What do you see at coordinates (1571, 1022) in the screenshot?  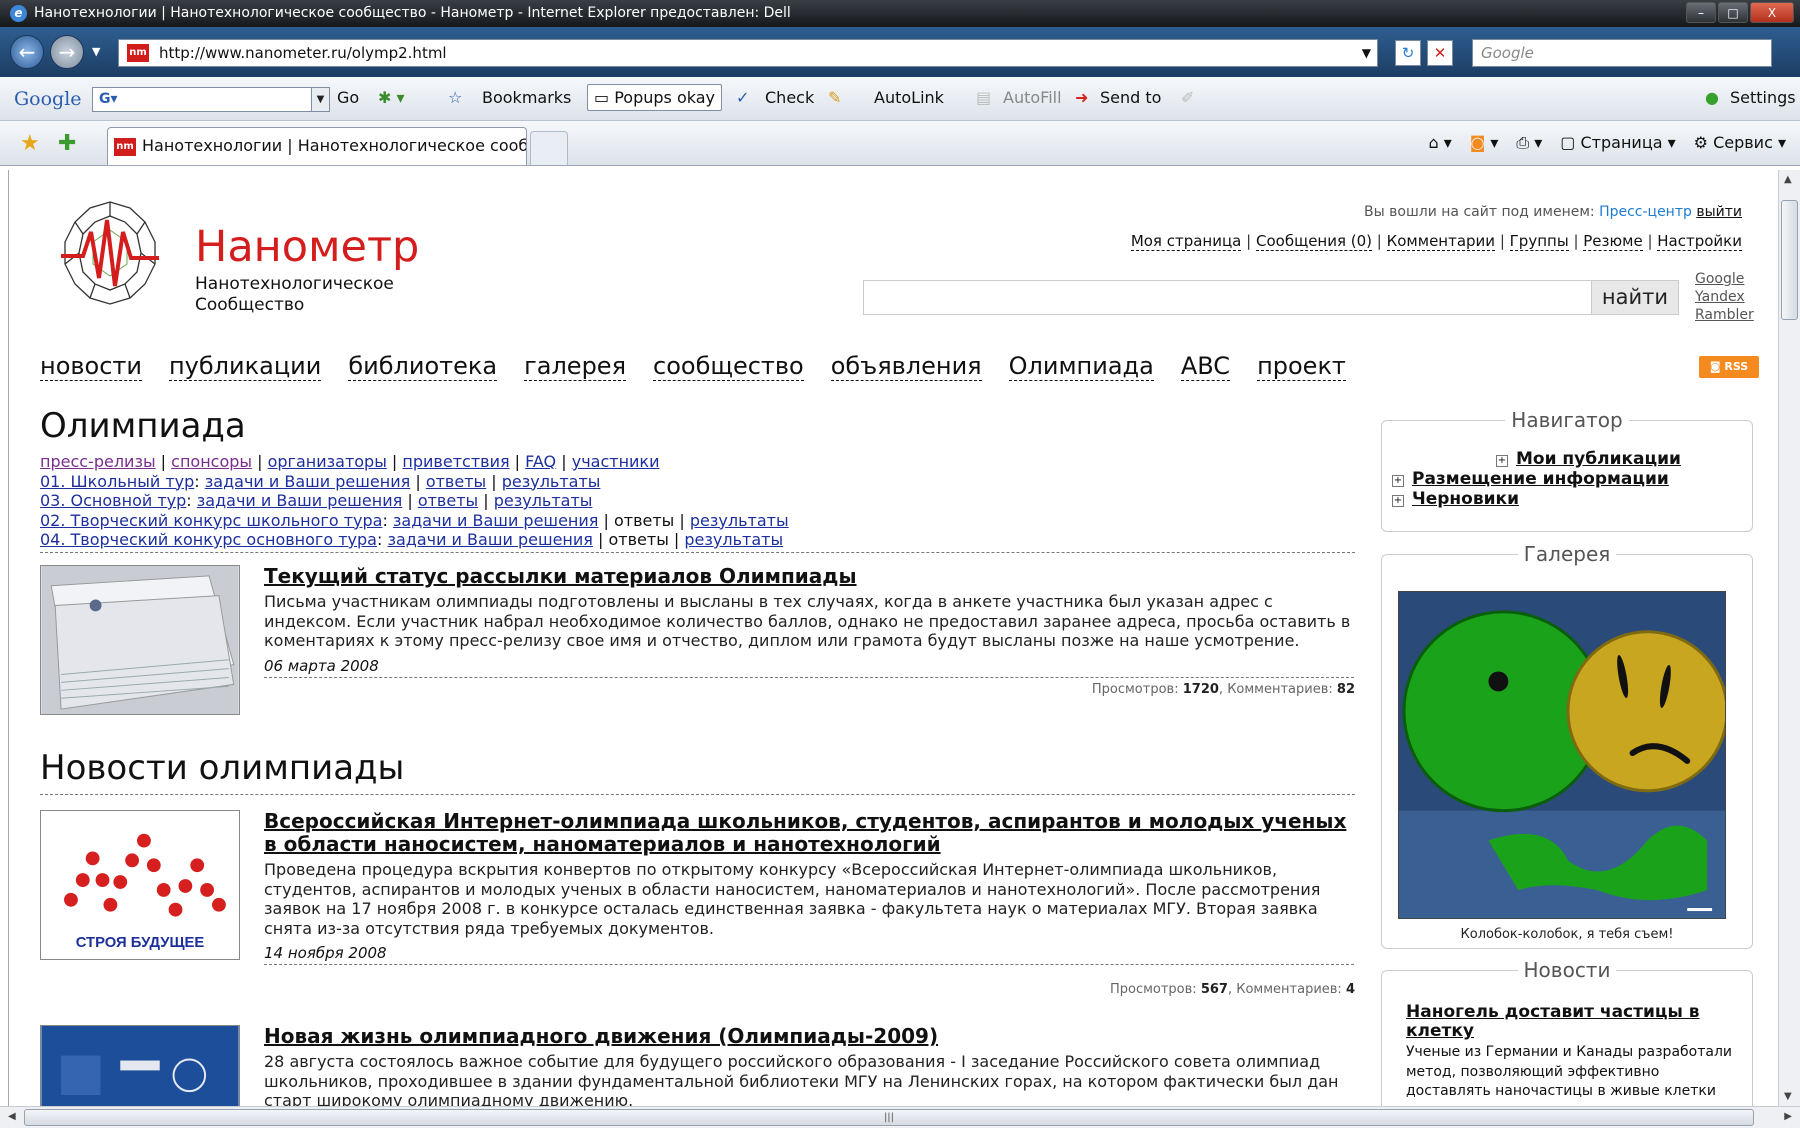 I see `sidebar-news-headline: Наногель доставит частицы в клетку` at bounding box center [1571, 1022].